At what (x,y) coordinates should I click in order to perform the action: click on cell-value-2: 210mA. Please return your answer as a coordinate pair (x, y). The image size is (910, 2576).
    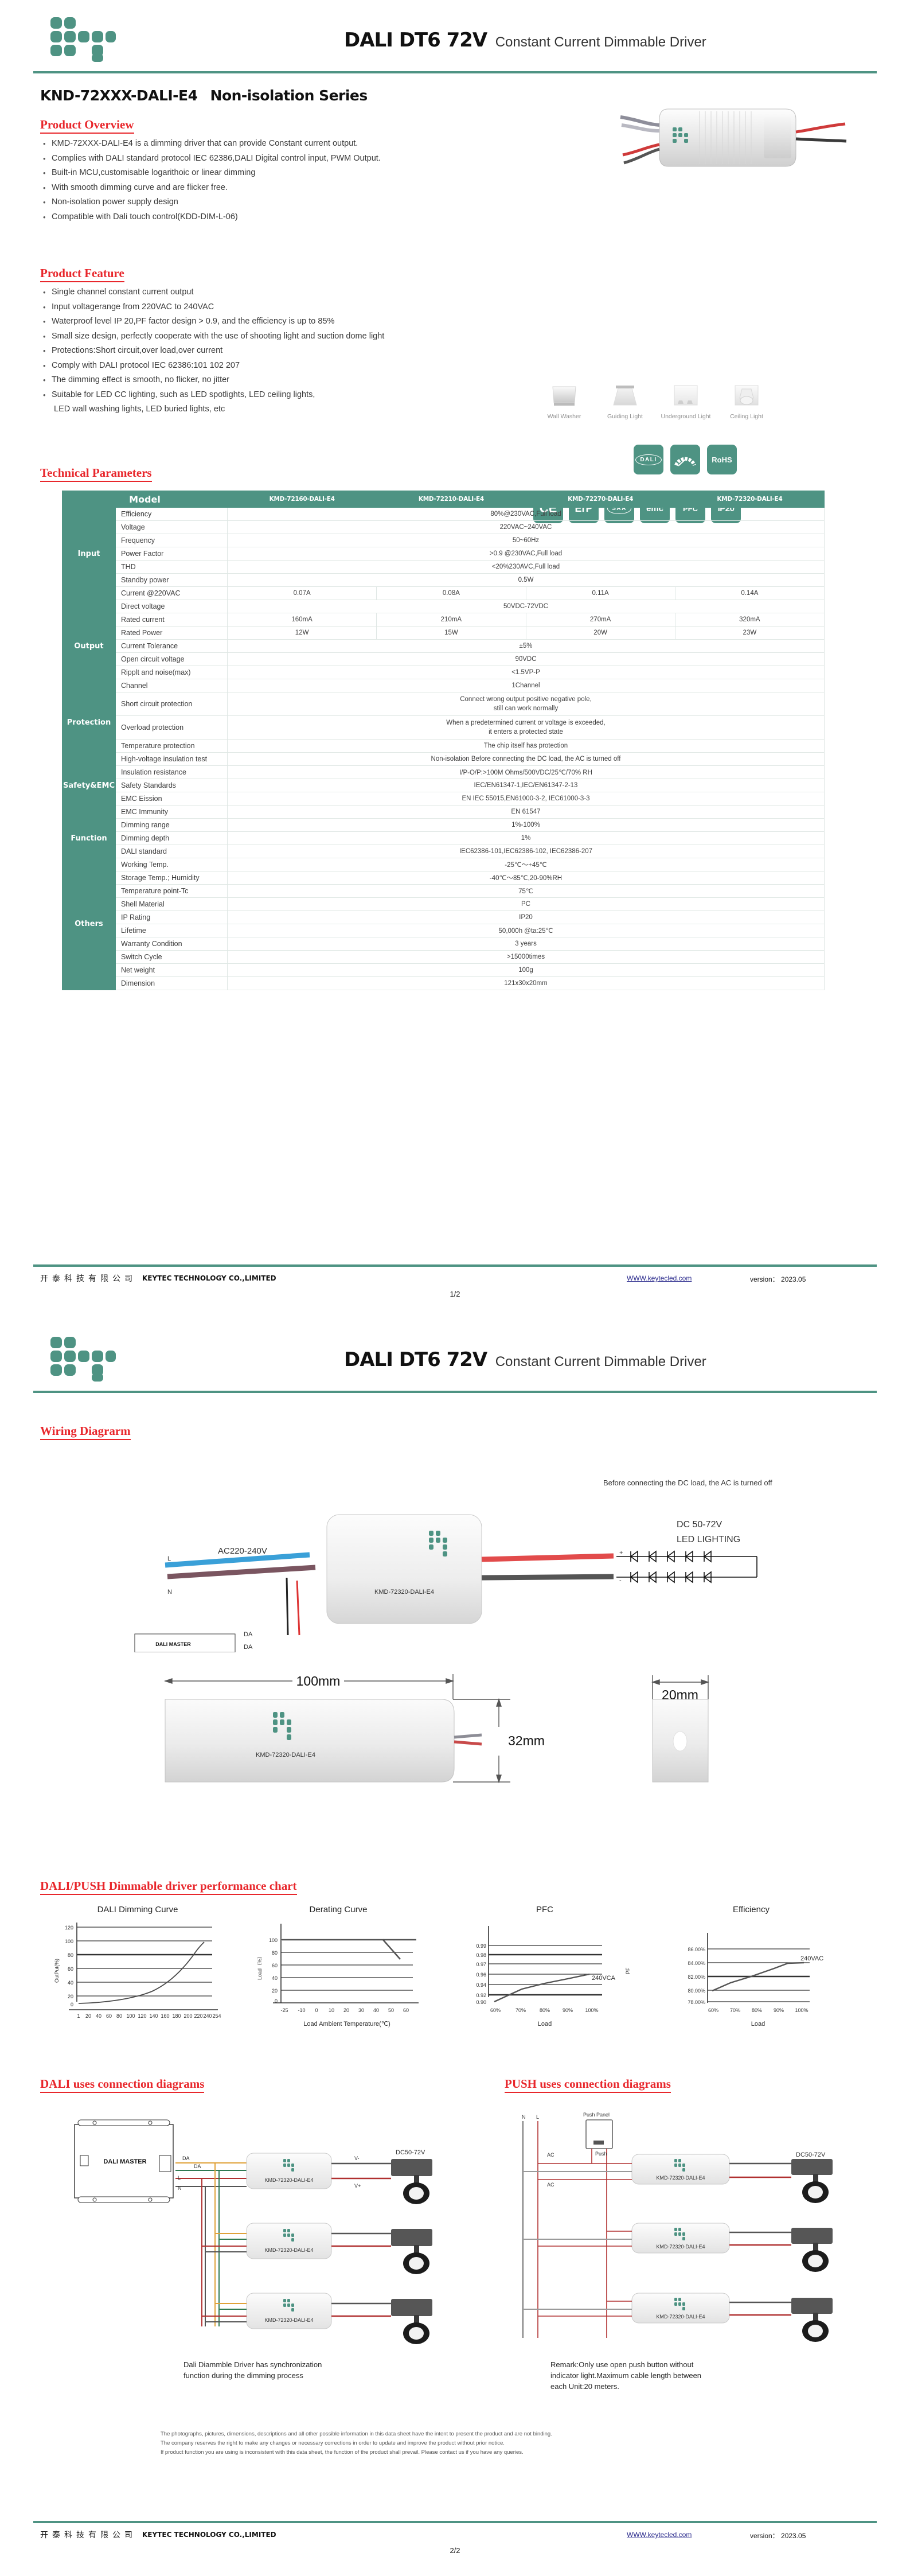
    Looking at the image, I should click on (451, 620).